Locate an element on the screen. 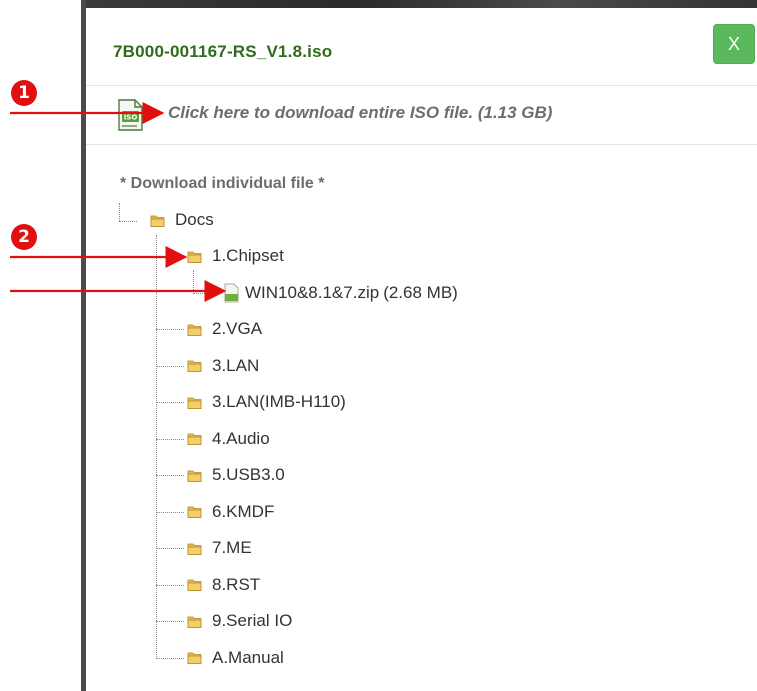 Image resolution: width=757 pixels, height=691 pixels. tree-node-label: 7.ME is located at coordinates (232, 547).